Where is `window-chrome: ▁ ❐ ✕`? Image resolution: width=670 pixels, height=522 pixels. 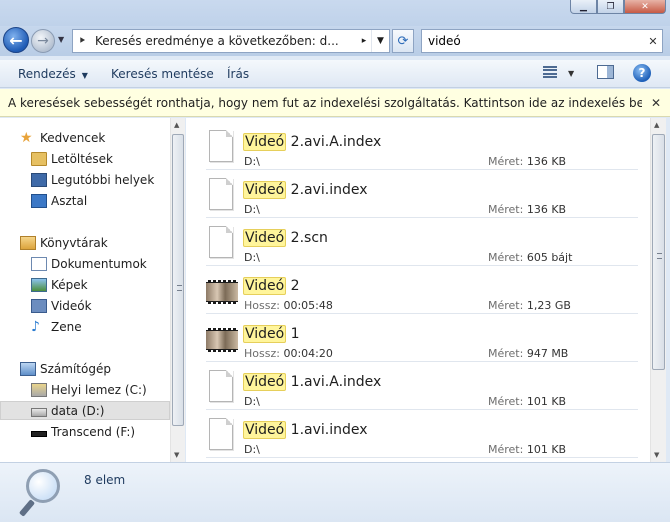 window-chrome: ▁ ❐ ✕ is located at coordinates (335, 13).